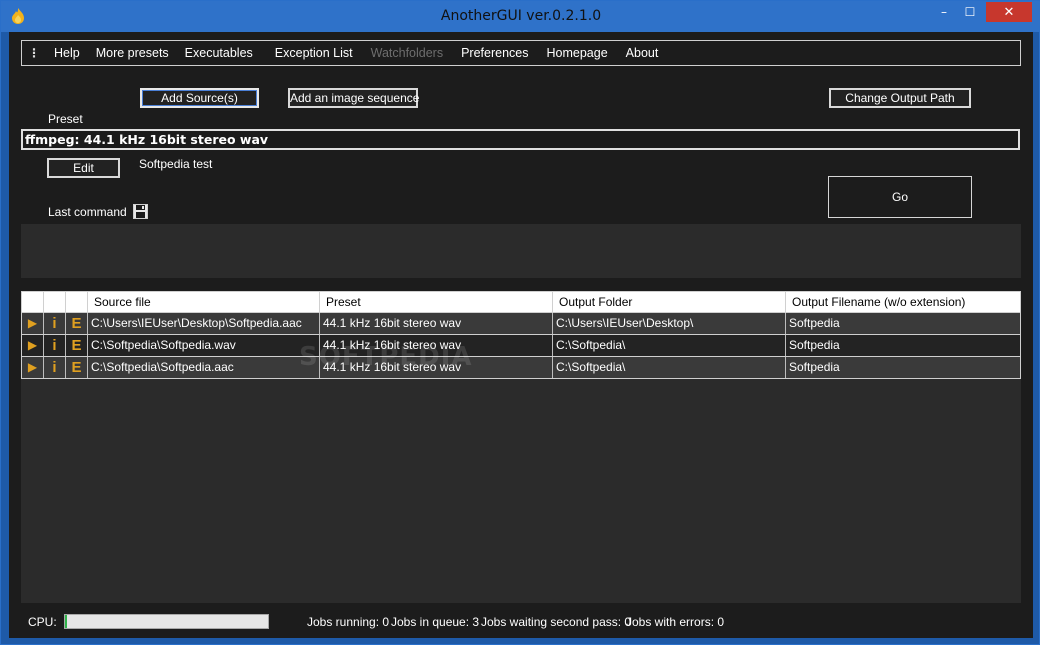 The height and width of the screenshot is (645, 1040). What do you see at coordinates (407, 53) in the screenshot?
I see `menu-watchfolders: Watchfolders` at bounding box center [407, 53].